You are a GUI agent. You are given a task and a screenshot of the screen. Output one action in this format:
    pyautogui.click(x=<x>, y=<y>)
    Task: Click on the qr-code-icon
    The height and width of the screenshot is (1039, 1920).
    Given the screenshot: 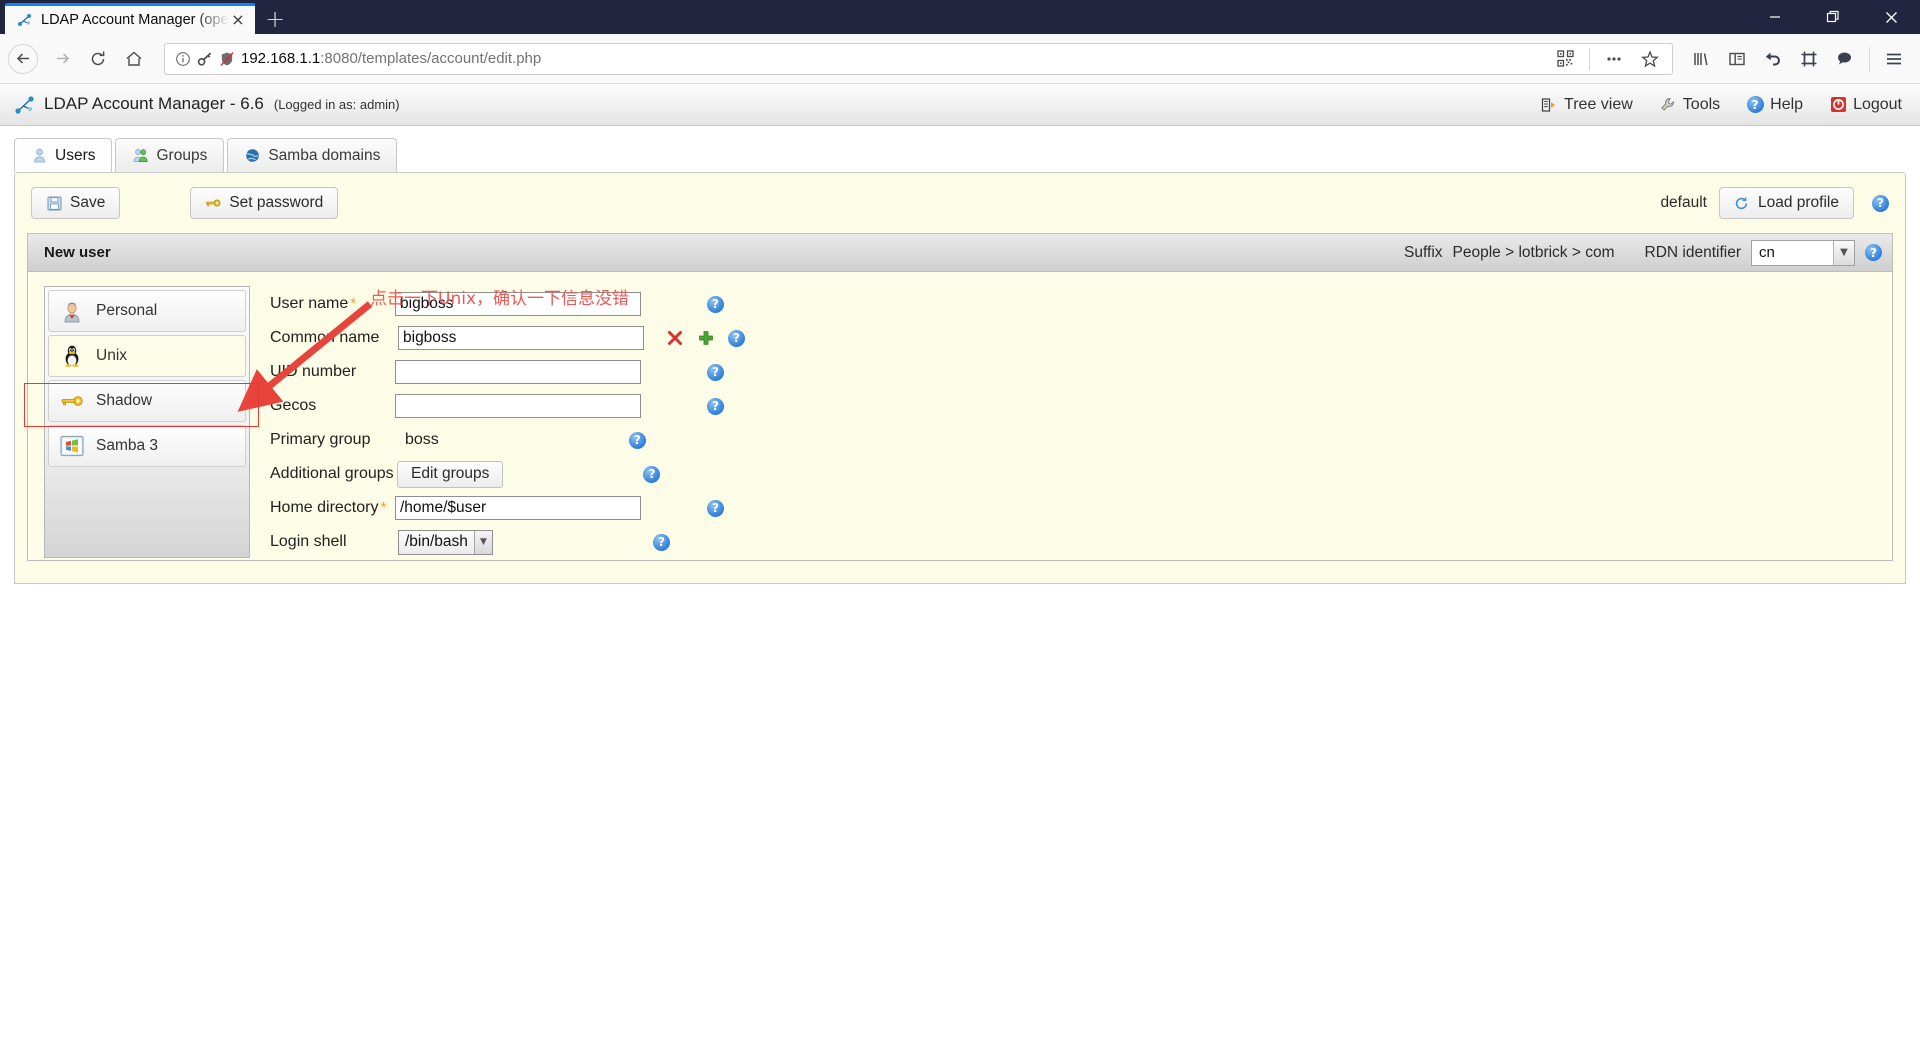 What is the action you would take?
    pyautogui.click(x=1565, y=59)
    